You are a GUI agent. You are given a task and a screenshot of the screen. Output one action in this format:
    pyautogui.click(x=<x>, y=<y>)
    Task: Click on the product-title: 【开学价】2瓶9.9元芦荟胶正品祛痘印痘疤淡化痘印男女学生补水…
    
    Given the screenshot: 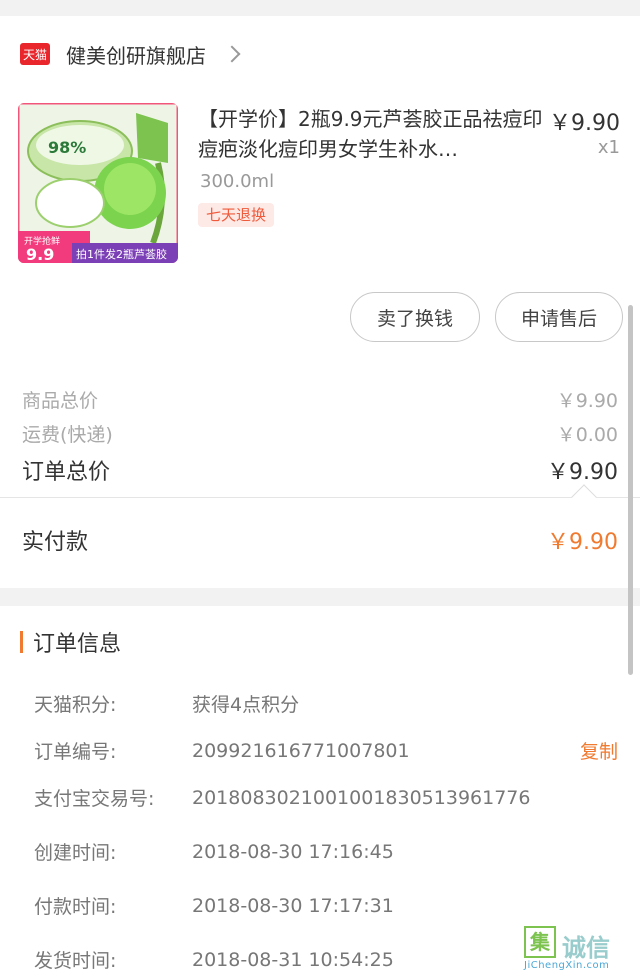 What is the action you would take?
    pyautogui.click(x=374, y=134)
    